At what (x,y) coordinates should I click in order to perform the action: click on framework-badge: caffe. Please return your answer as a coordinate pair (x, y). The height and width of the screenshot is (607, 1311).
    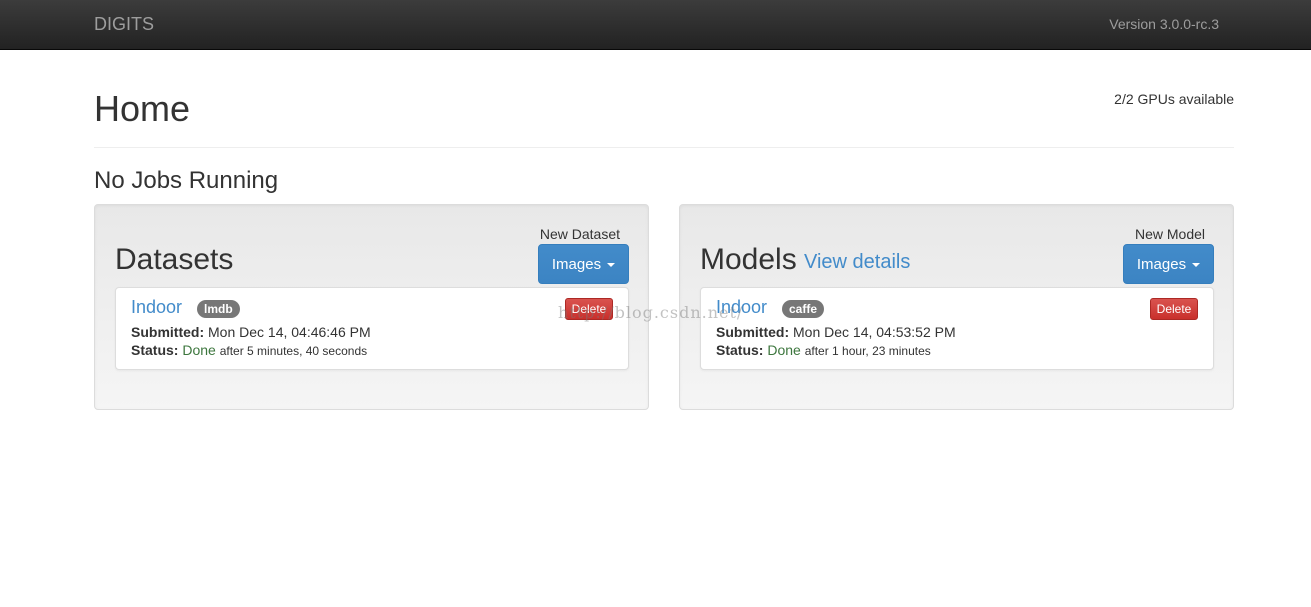
    Looking at the image, I should click on (803, 309).